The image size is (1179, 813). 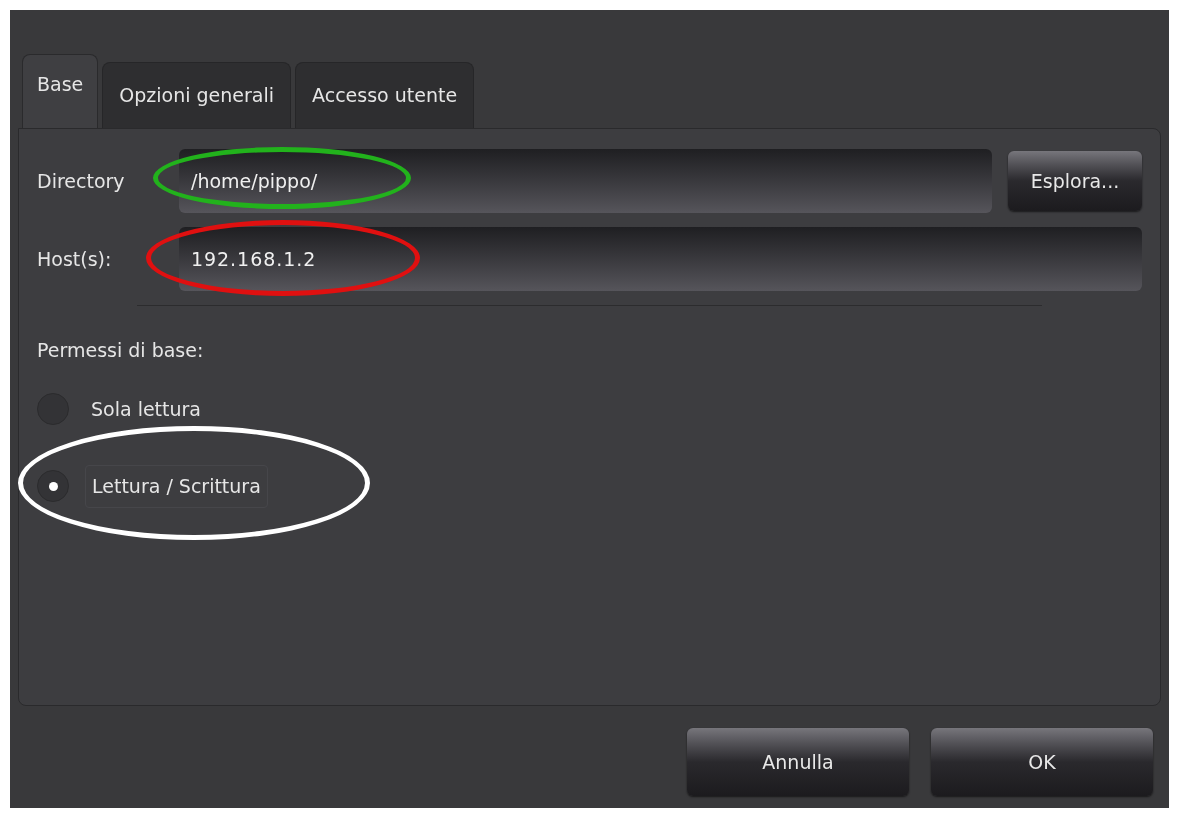 I want to click on section-label: Permessi di base:, so click(x=121, y=350).